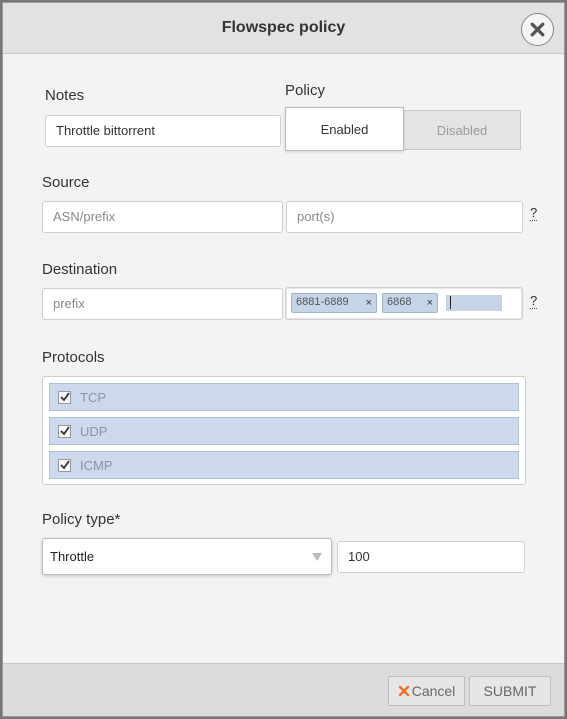 The height and width of the screenshot is (719, 567). I want to click on dialog-title: Flowspec policy, so click(283, 27).